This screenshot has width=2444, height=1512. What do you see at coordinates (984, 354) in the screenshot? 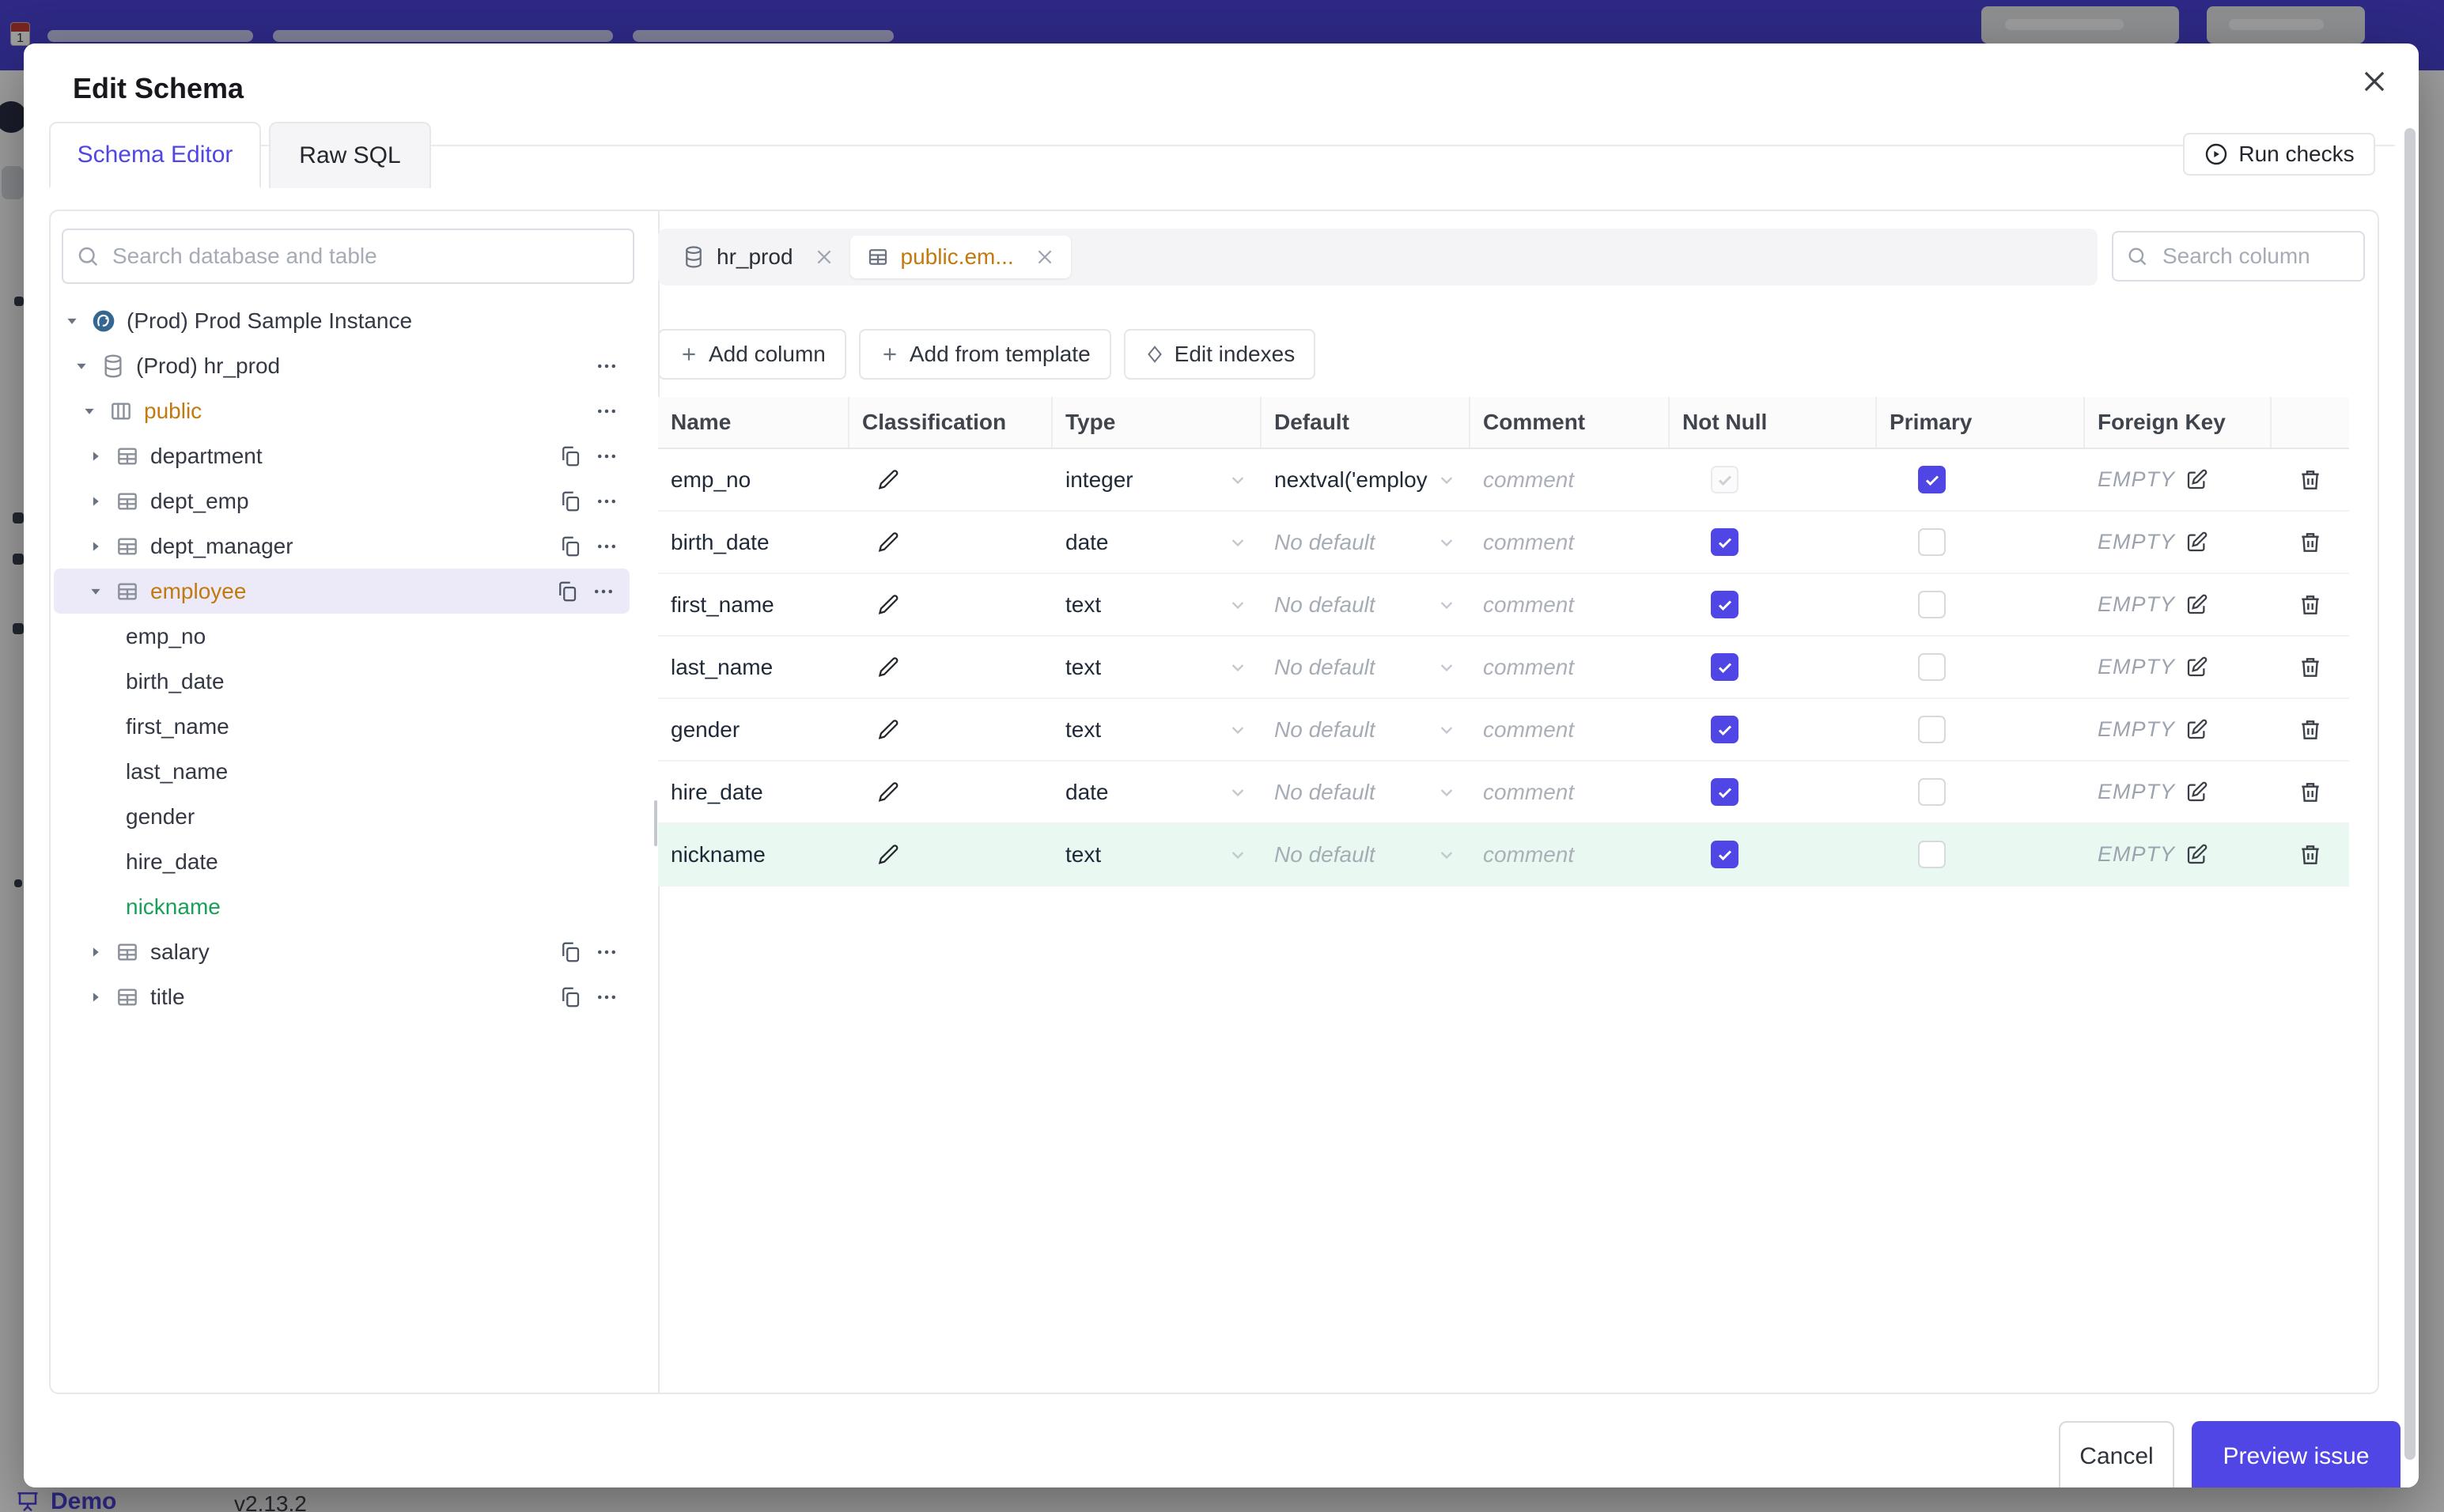
I see `add-from-template-button: Add from template` at bounding box center [984, 354].